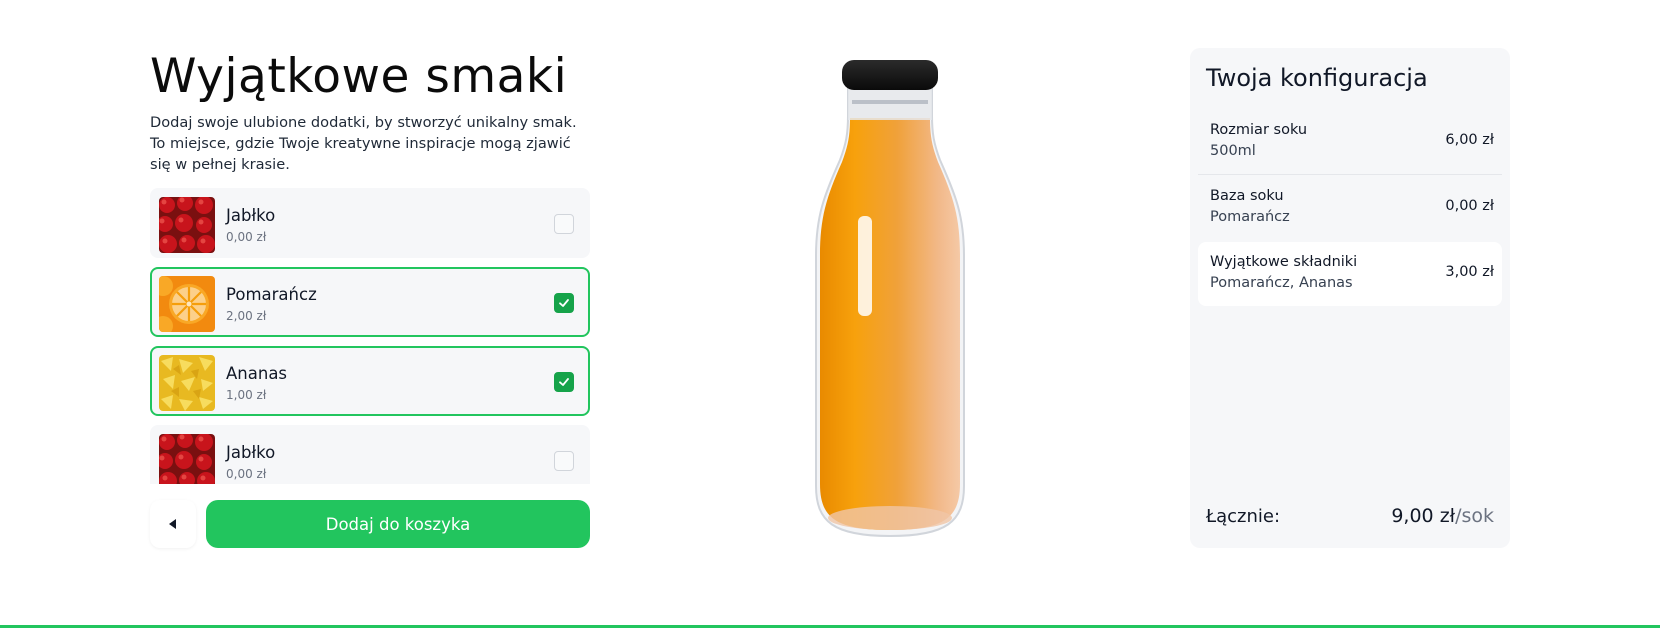 The image size is (1660, 628). What do you see at coordinates (1281, 283) in the screenshot?
I see `row-value: Pomarańcz, Ananas` at bounding box center [1281, 283].